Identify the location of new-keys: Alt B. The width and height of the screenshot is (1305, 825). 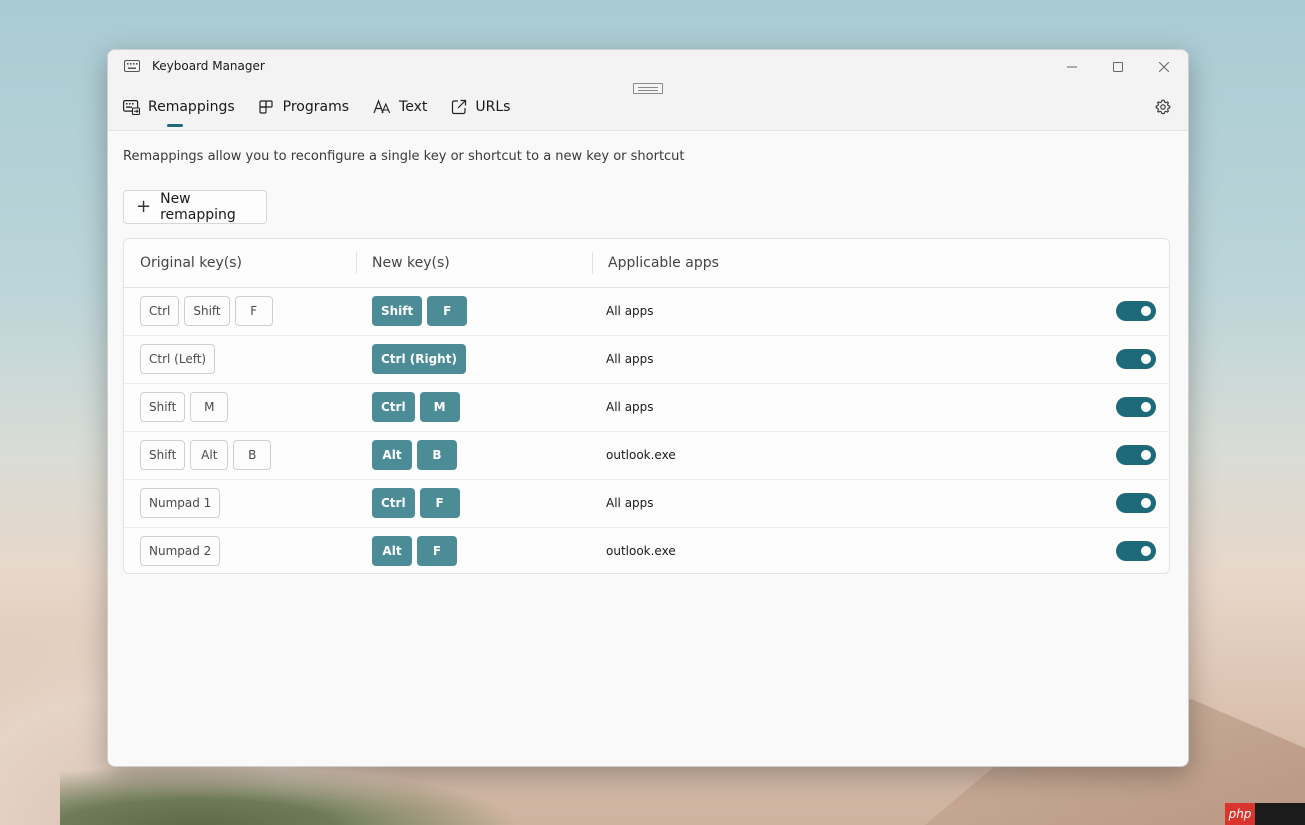
(417, 455).